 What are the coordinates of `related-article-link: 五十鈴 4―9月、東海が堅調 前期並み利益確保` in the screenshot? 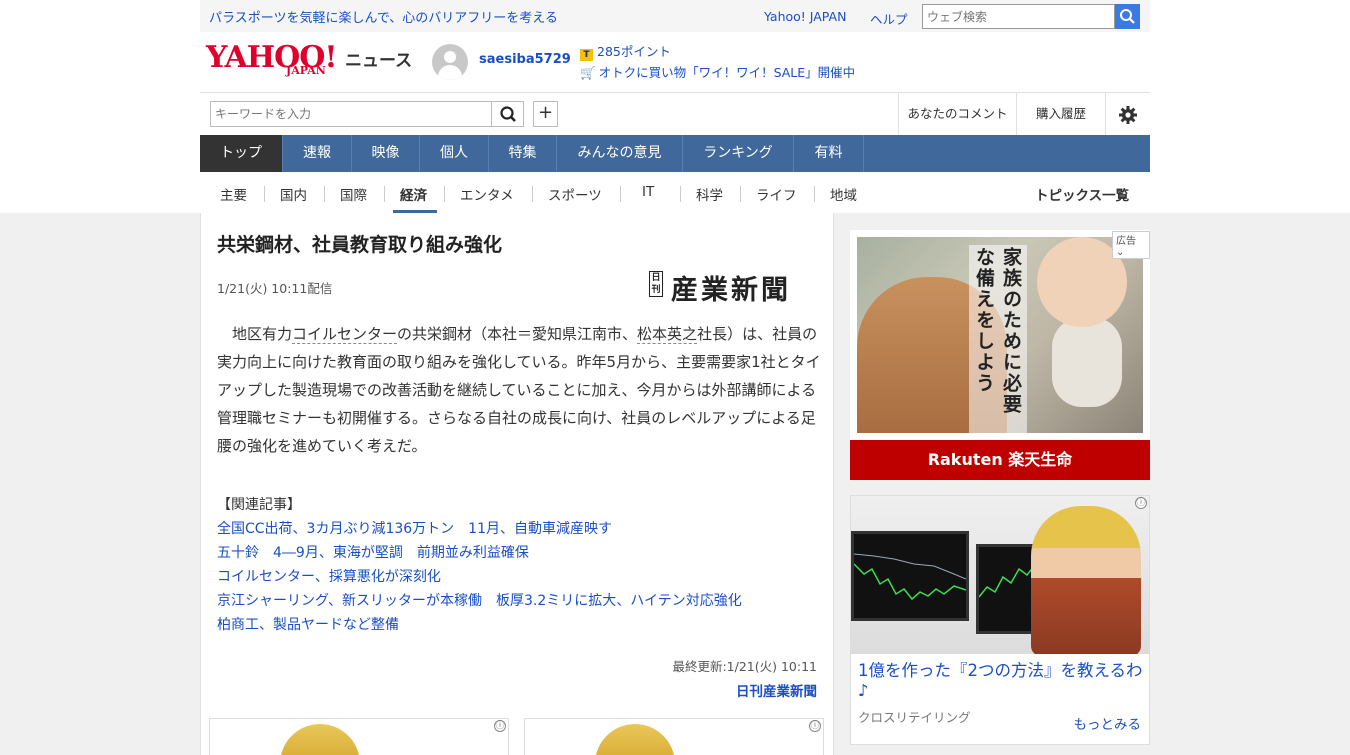 It's located at (479, 553).